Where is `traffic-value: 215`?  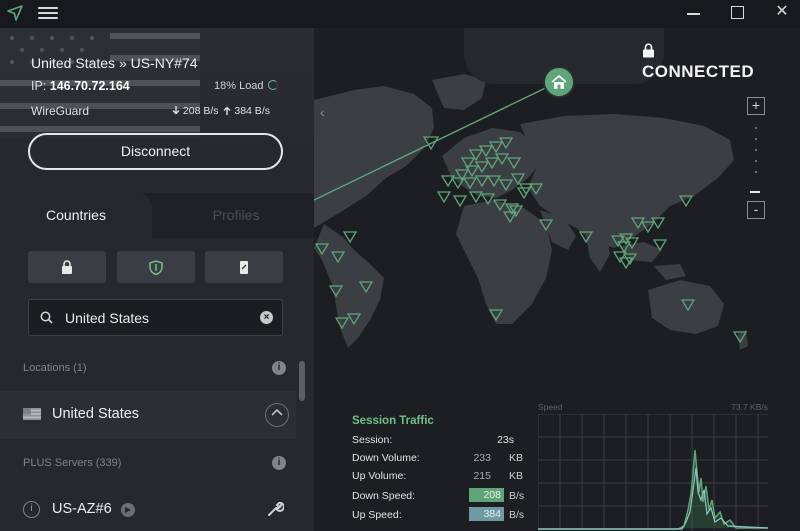 traffic-value: 215 is located at coordinates (482, 476).